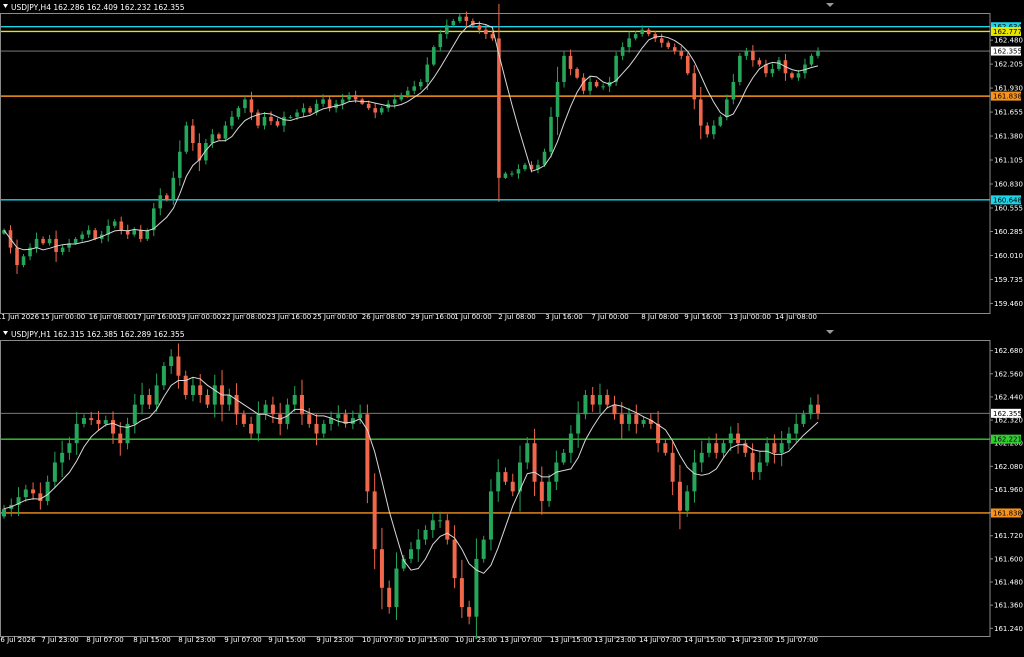 The height and width of the screenshot is (657, 1024). I want to click on x-tick-label: 6 Jul 2026, so click(18, 640).